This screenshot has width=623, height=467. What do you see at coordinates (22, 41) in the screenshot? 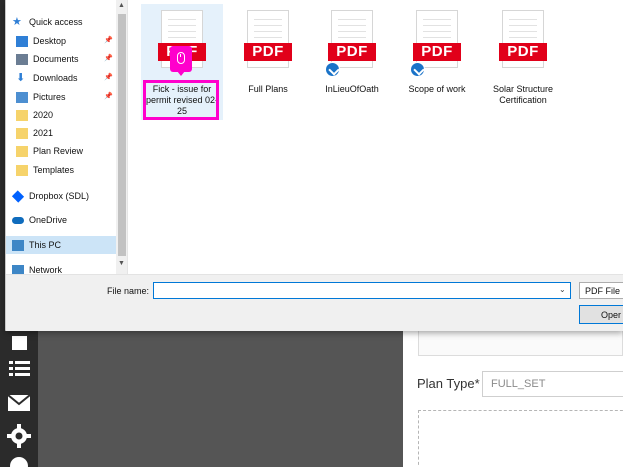
I see `desktop-icon` at bounding box center [22, 41].